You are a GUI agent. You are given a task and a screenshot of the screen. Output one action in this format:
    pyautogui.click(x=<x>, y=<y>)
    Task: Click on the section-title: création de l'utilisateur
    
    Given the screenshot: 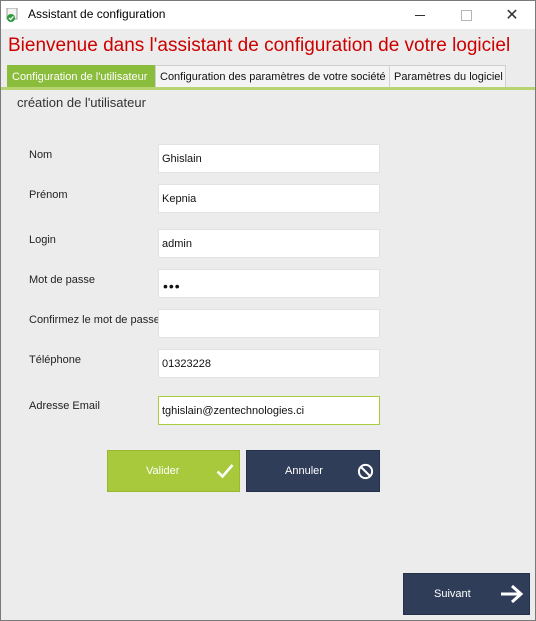 What is the action you would take?
    pyautogui.click(x=81, y=102)
    